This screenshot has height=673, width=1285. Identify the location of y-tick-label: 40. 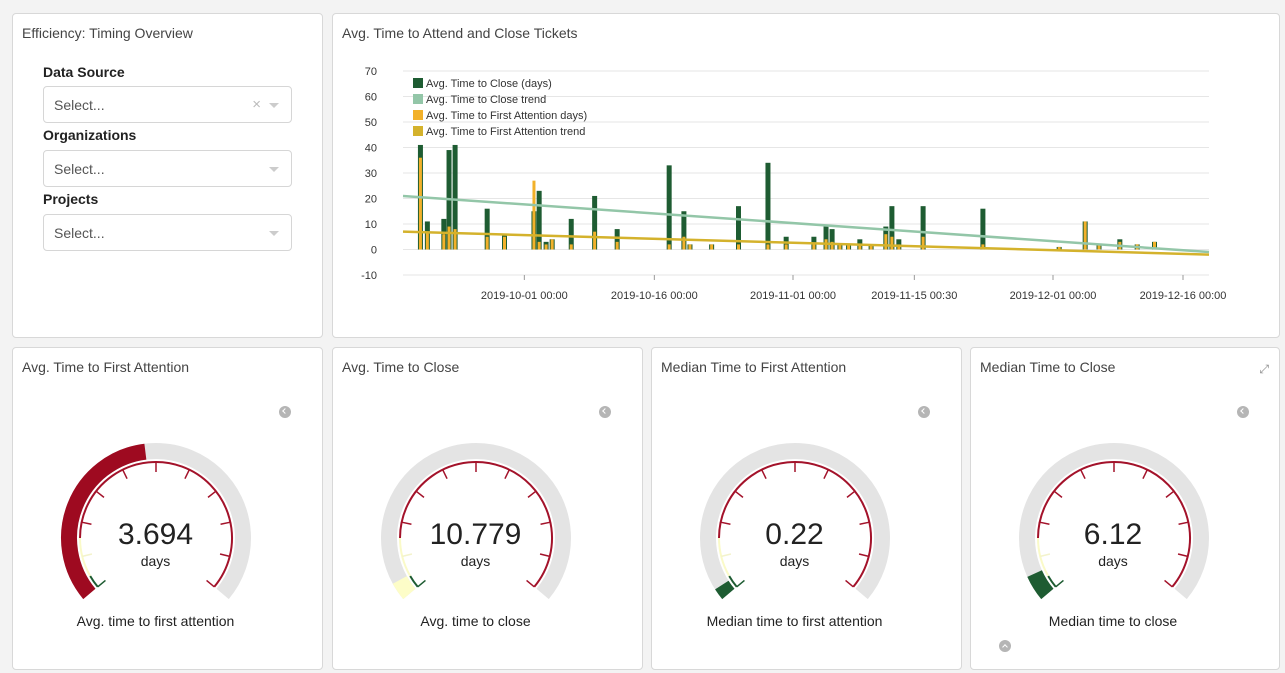
(371, 149).